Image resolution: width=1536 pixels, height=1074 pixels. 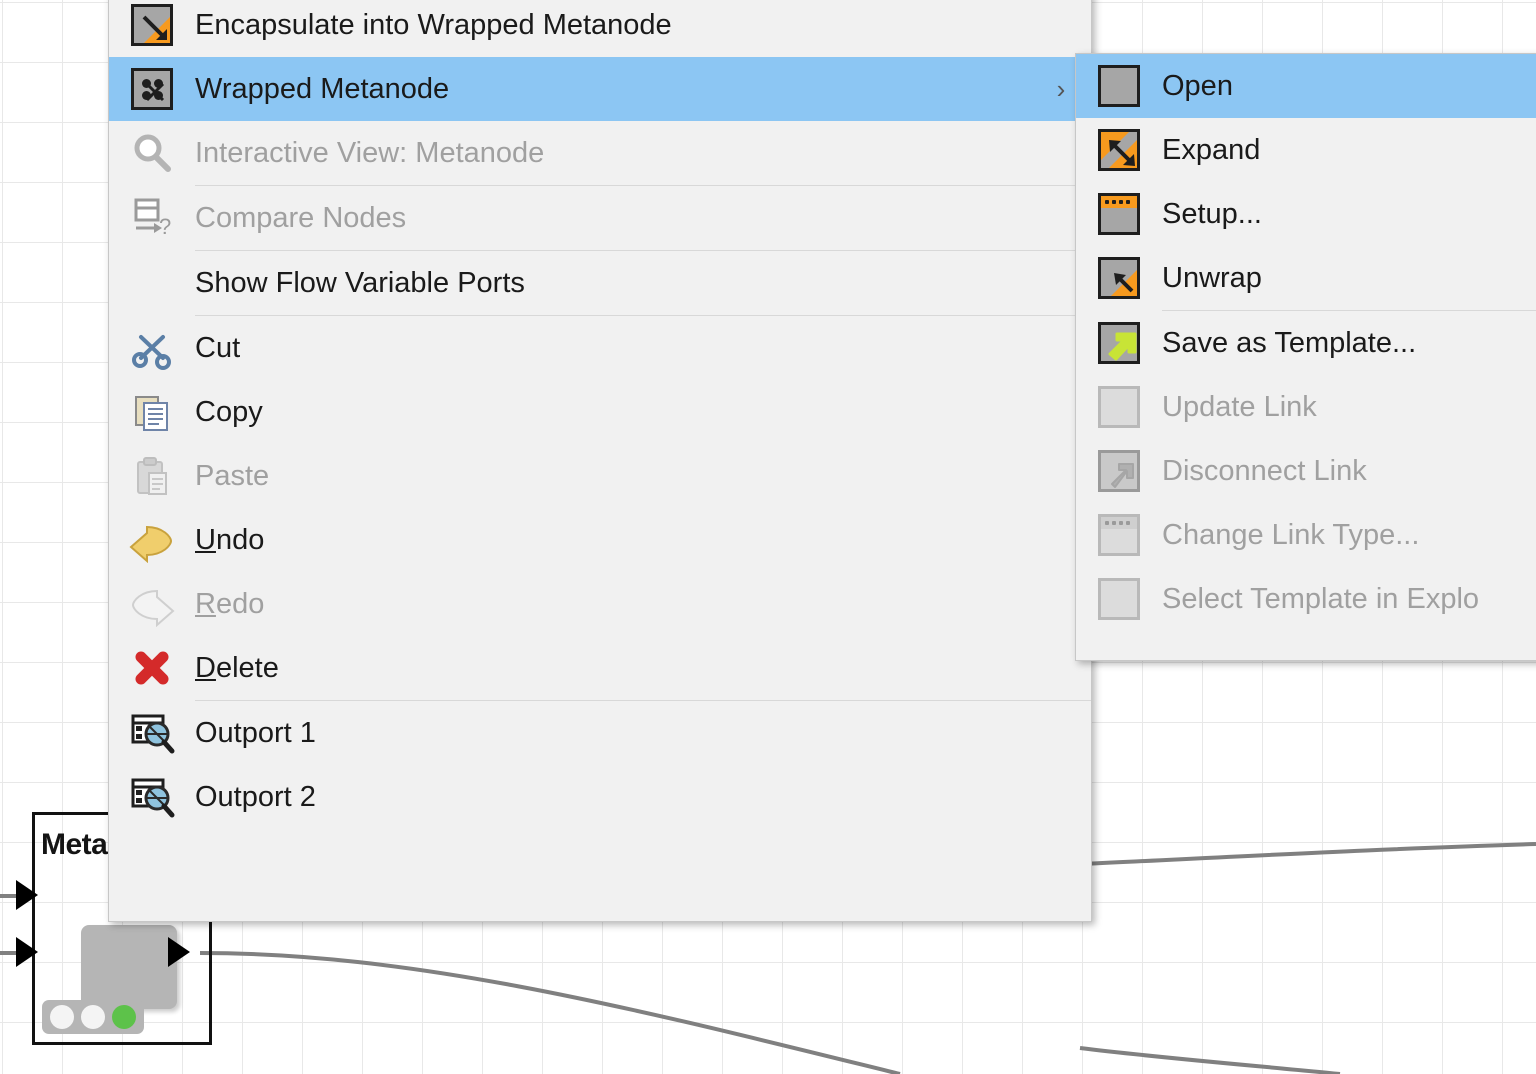 I want to click on accel-char: U, so click(x=205, y=539).